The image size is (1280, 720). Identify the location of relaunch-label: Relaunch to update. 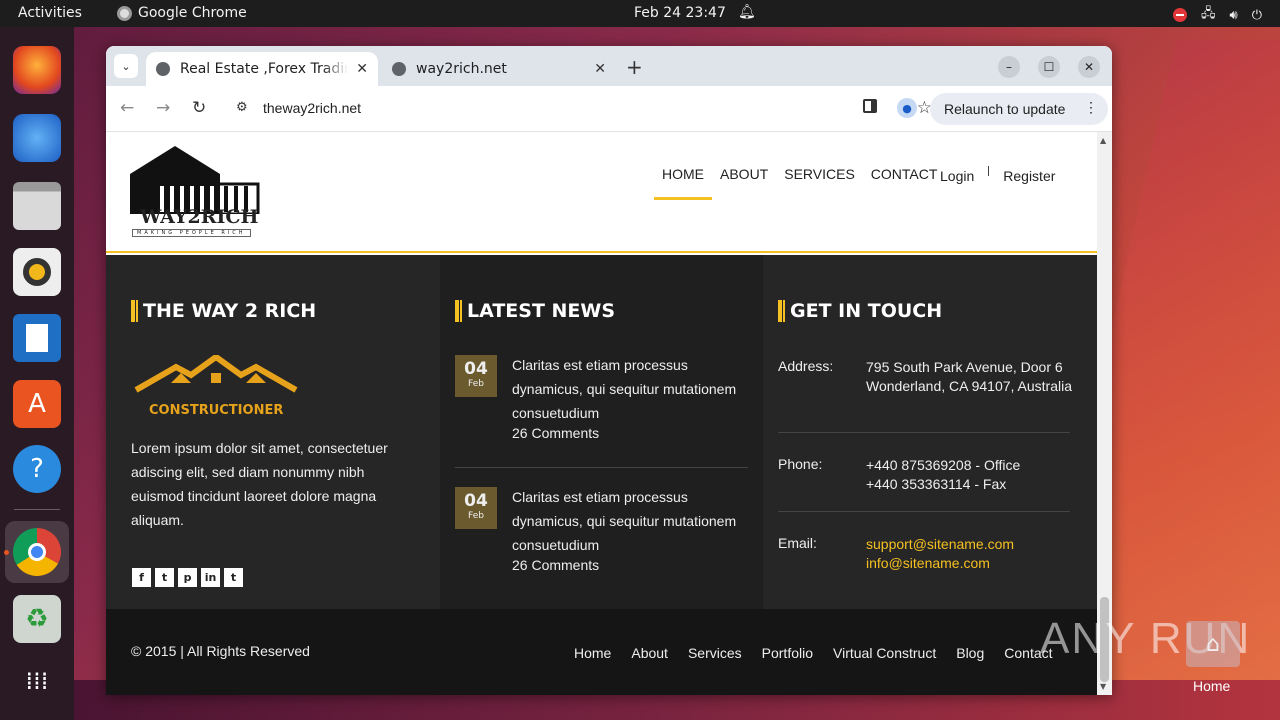
(1005, 109).